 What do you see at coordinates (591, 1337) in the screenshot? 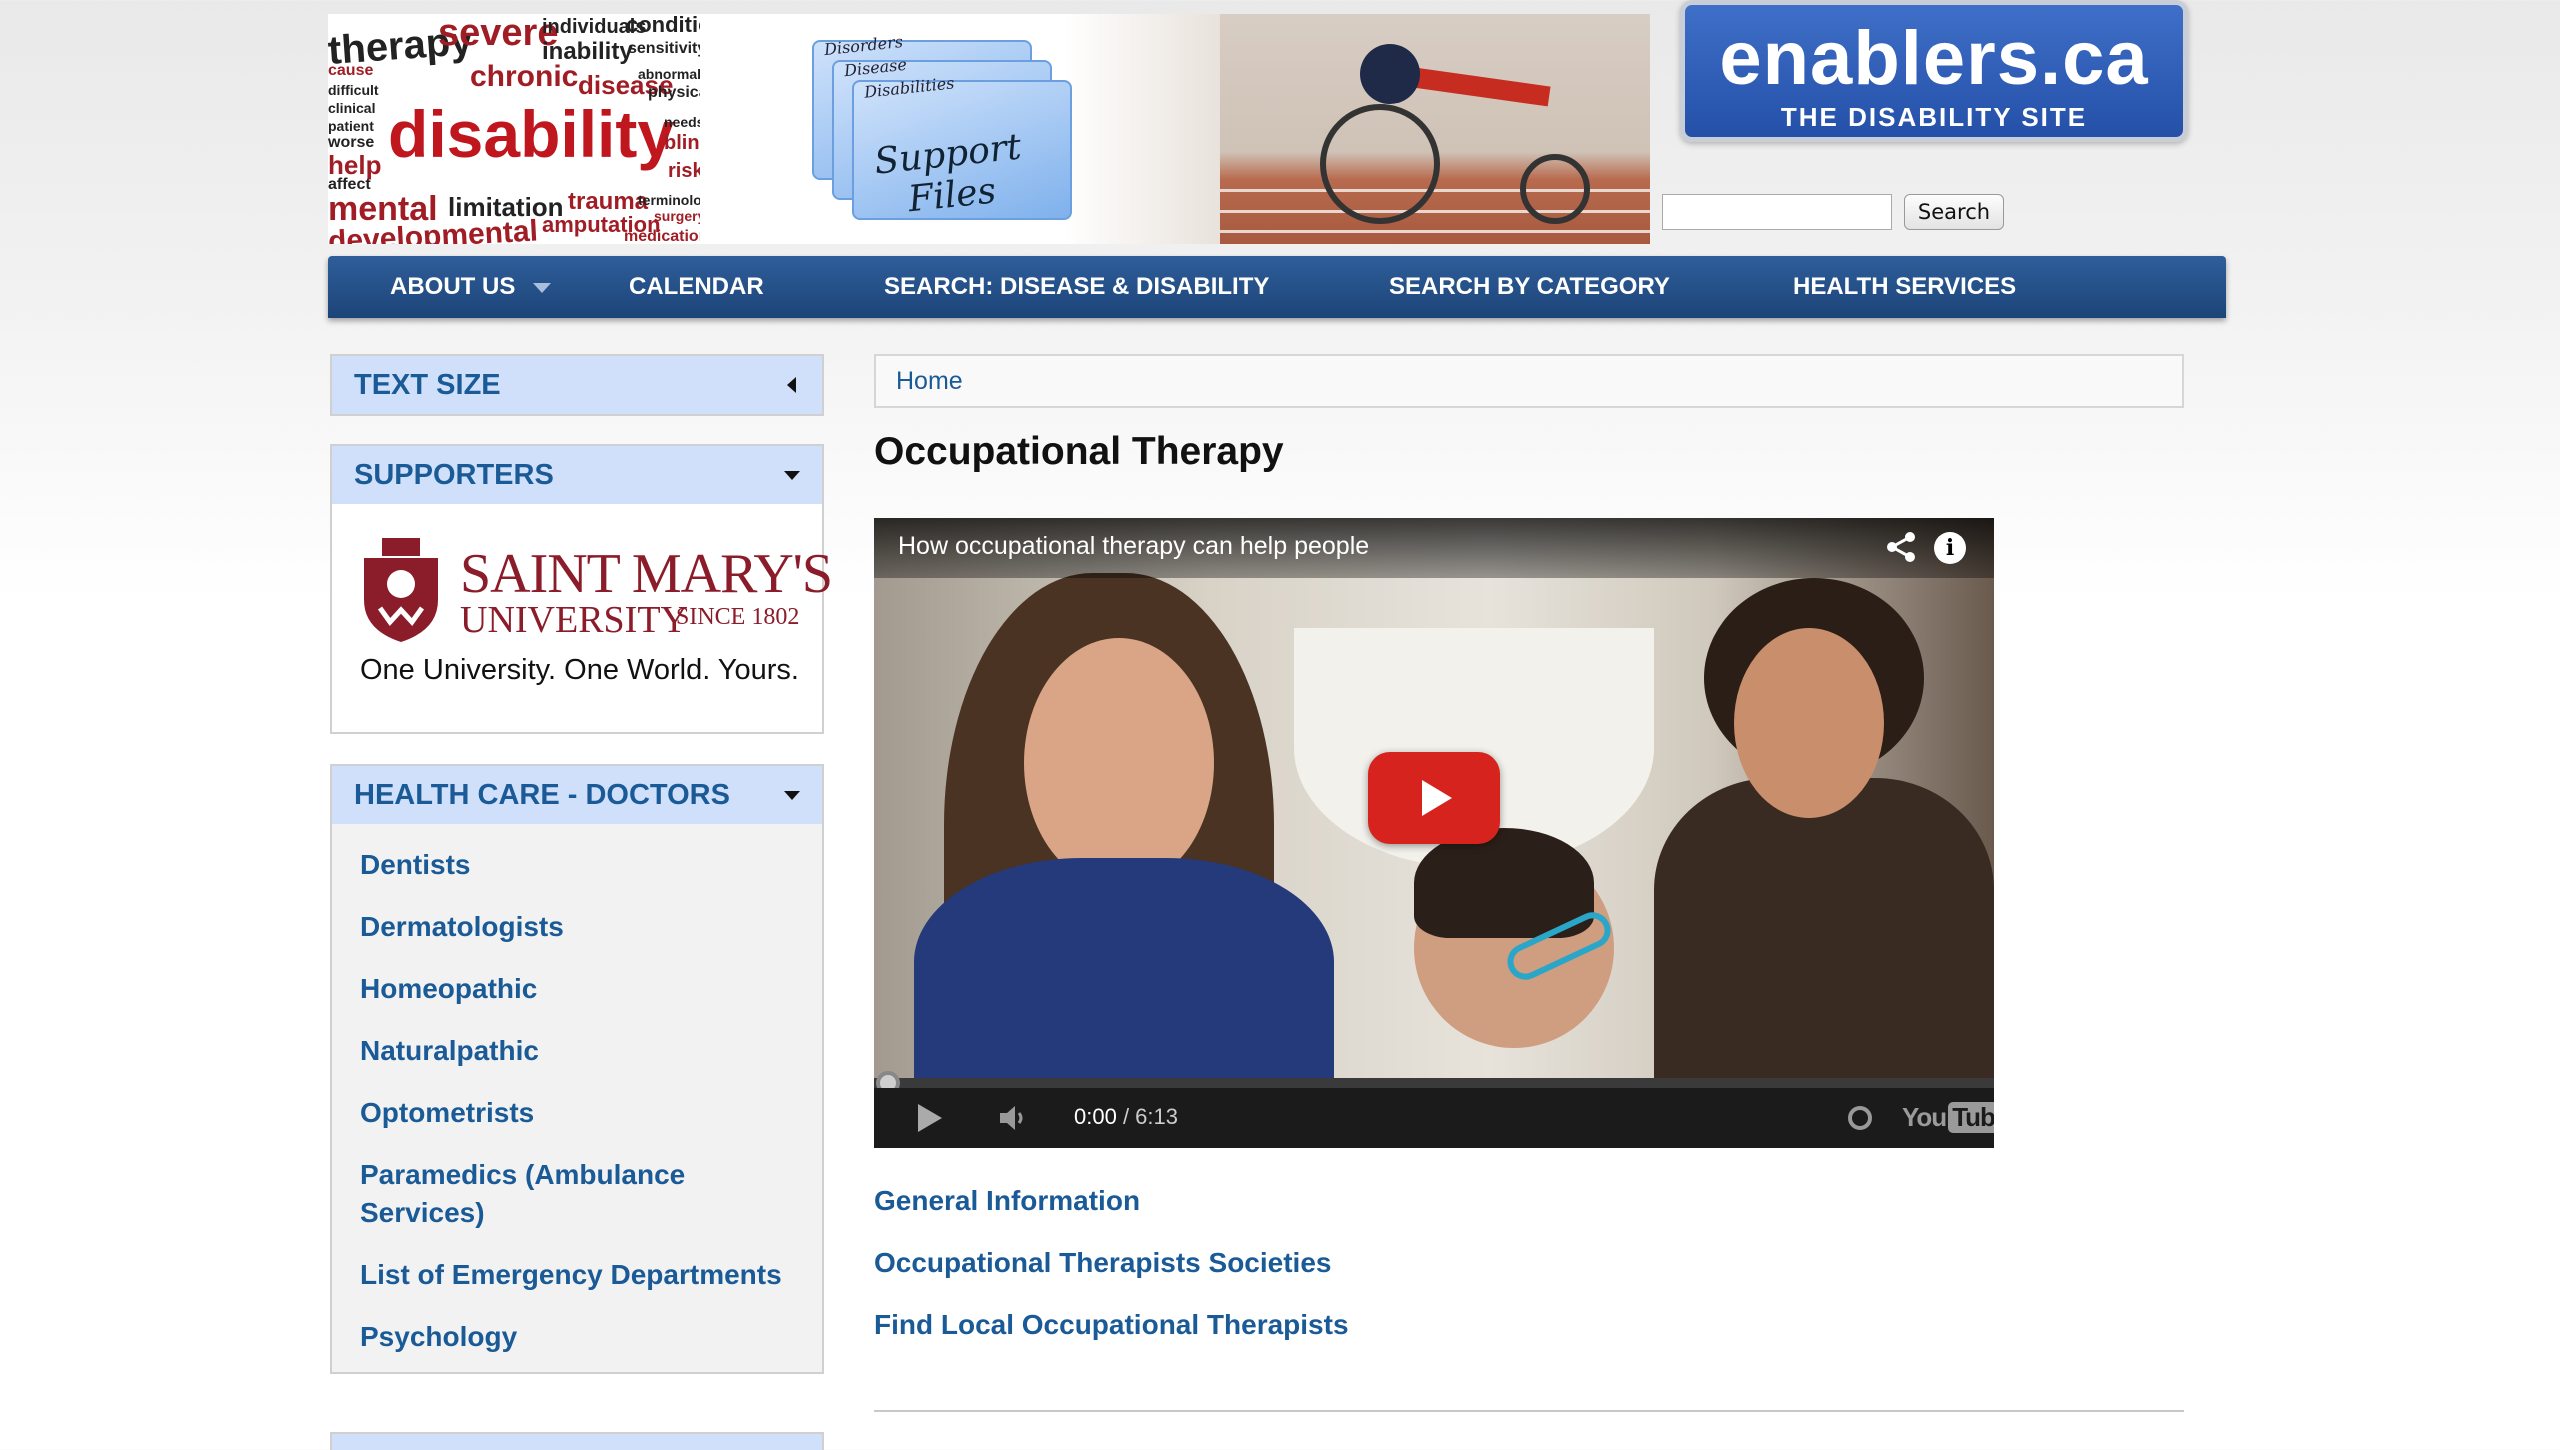
I see `sidebar-link-psychology: Psychology` at bounding box center [591, 1337].